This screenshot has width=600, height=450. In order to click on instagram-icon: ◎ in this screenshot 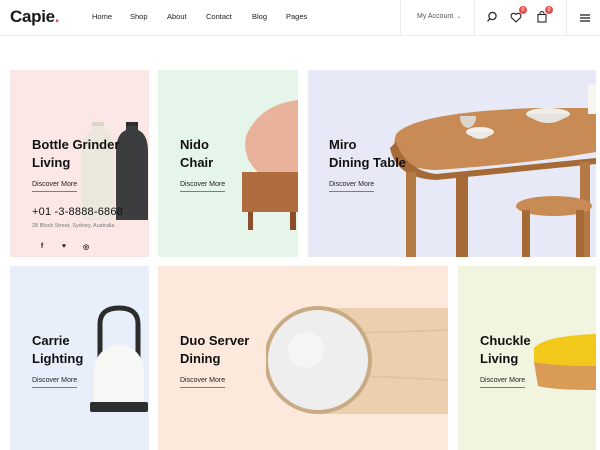, I will do `click(86, 248)`.